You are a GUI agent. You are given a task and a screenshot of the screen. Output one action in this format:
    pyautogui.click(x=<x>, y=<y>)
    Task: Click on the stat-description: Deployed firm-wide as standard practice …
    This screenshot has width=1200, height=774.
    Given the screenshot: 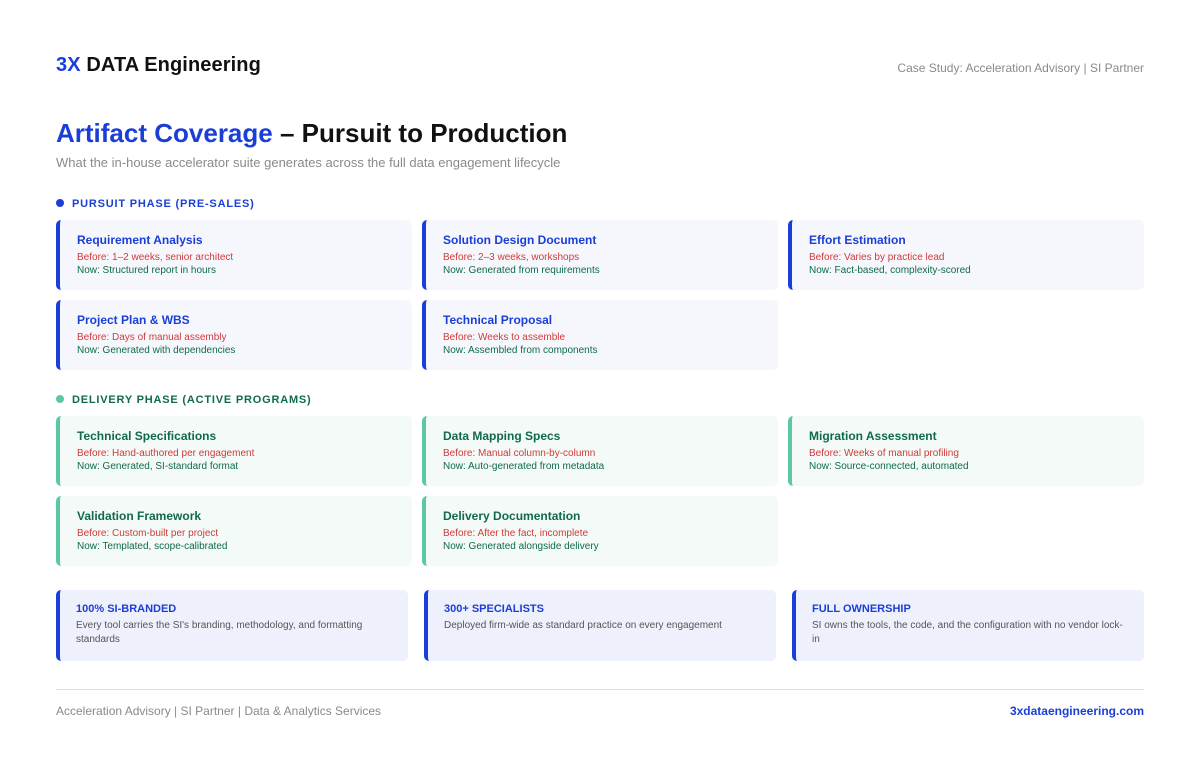 What is the action you would take?
    pyautogui.click(x=583, y=625)
    